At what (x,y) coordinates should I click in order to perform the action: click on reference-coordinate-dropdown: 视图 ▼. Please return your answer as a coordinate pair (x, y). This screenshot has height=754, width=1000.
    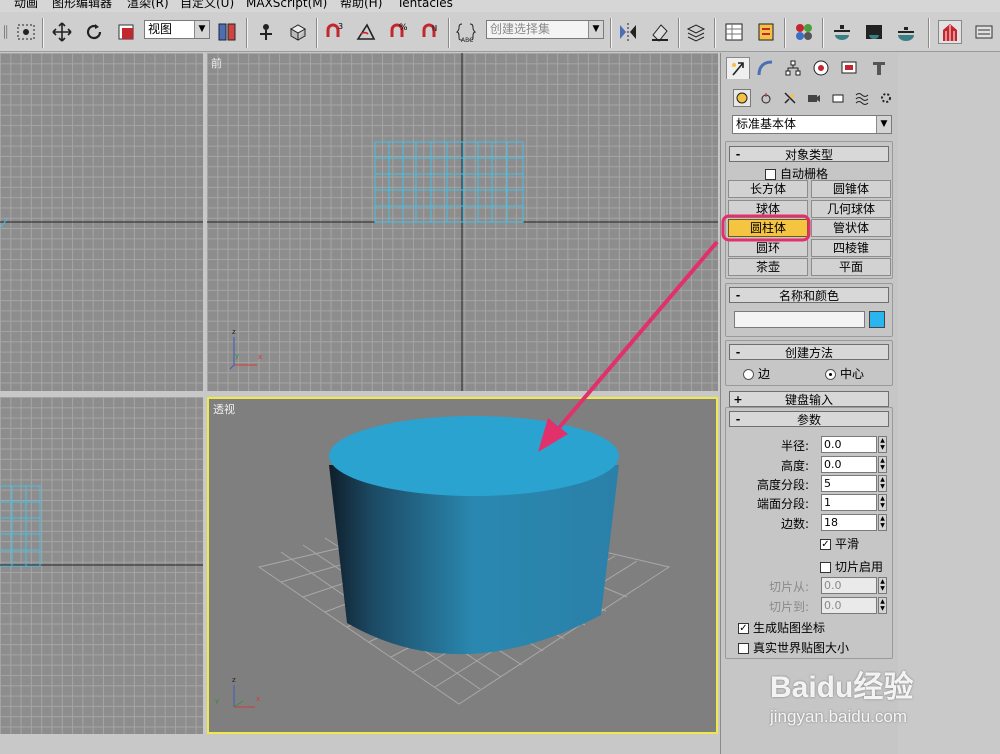
    Looking at the image, I should click on (177, 29).